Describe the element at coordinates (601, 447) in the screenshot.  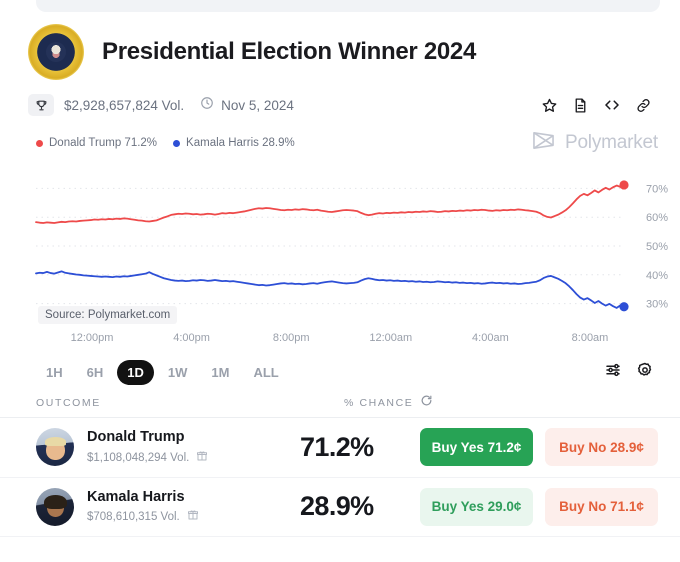
I see `buy-no-button: Buy No 28.9¢` at that location.